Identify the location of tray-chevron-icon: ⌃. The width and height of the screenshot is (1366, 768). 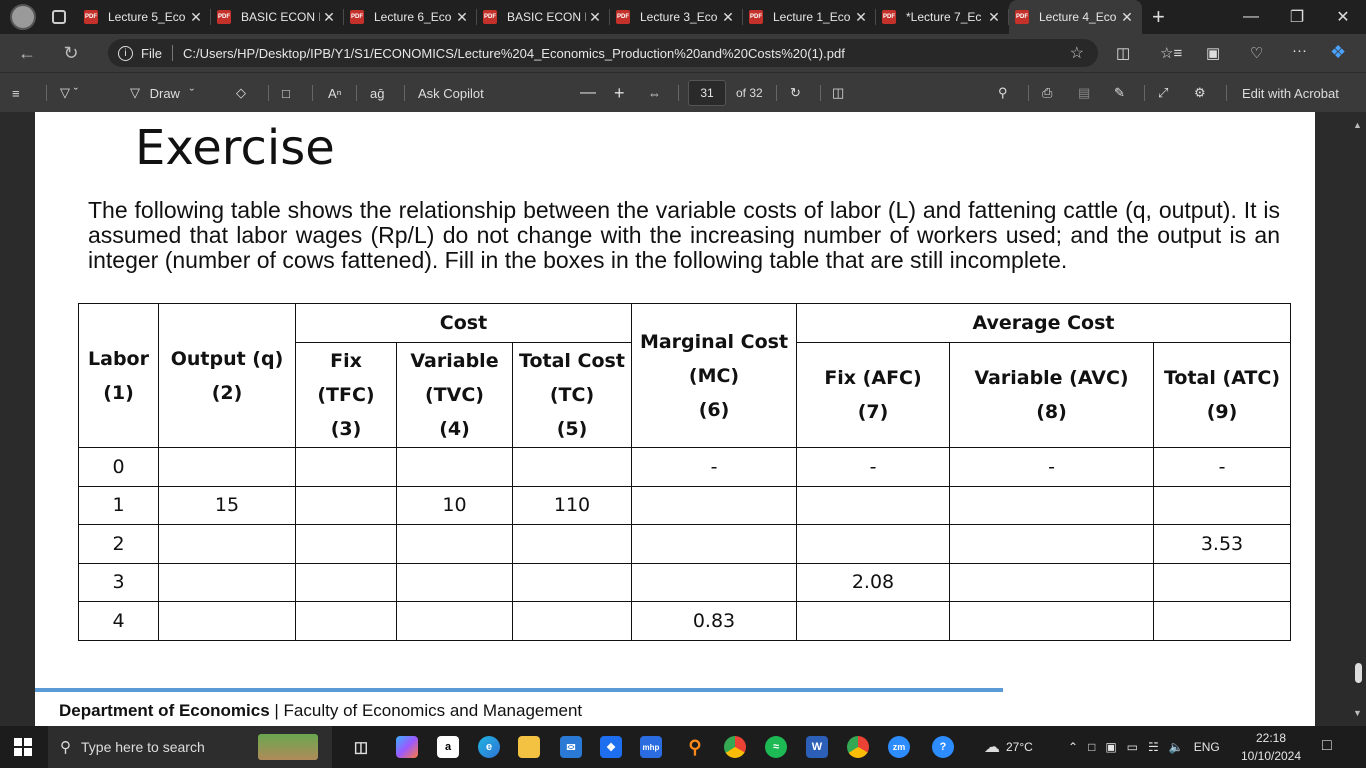
(1073, 747).